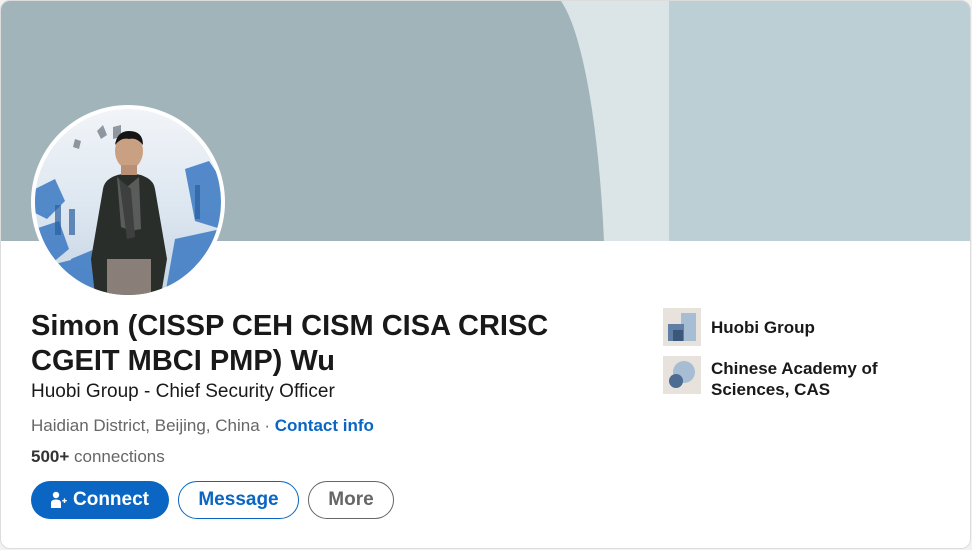  I want to click on more-button: More, so click(351, 500).